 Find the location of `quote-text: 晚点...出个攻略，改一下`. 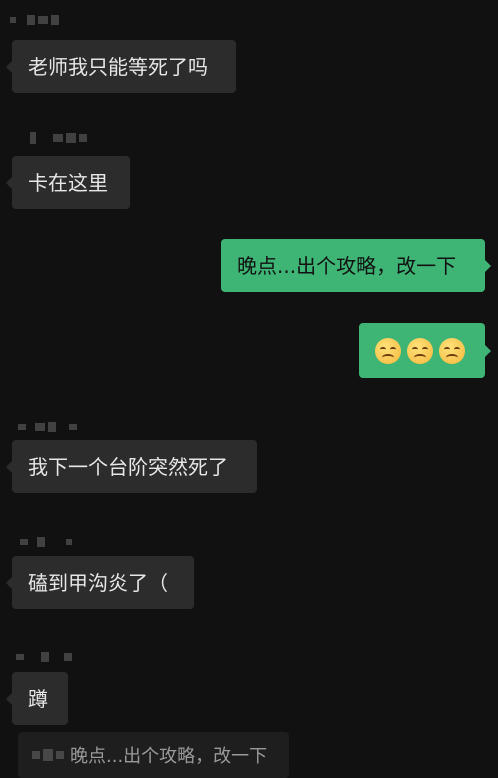

quote-text: 晚点...出个攻略，改一下 is located at coordinates (169, 756).